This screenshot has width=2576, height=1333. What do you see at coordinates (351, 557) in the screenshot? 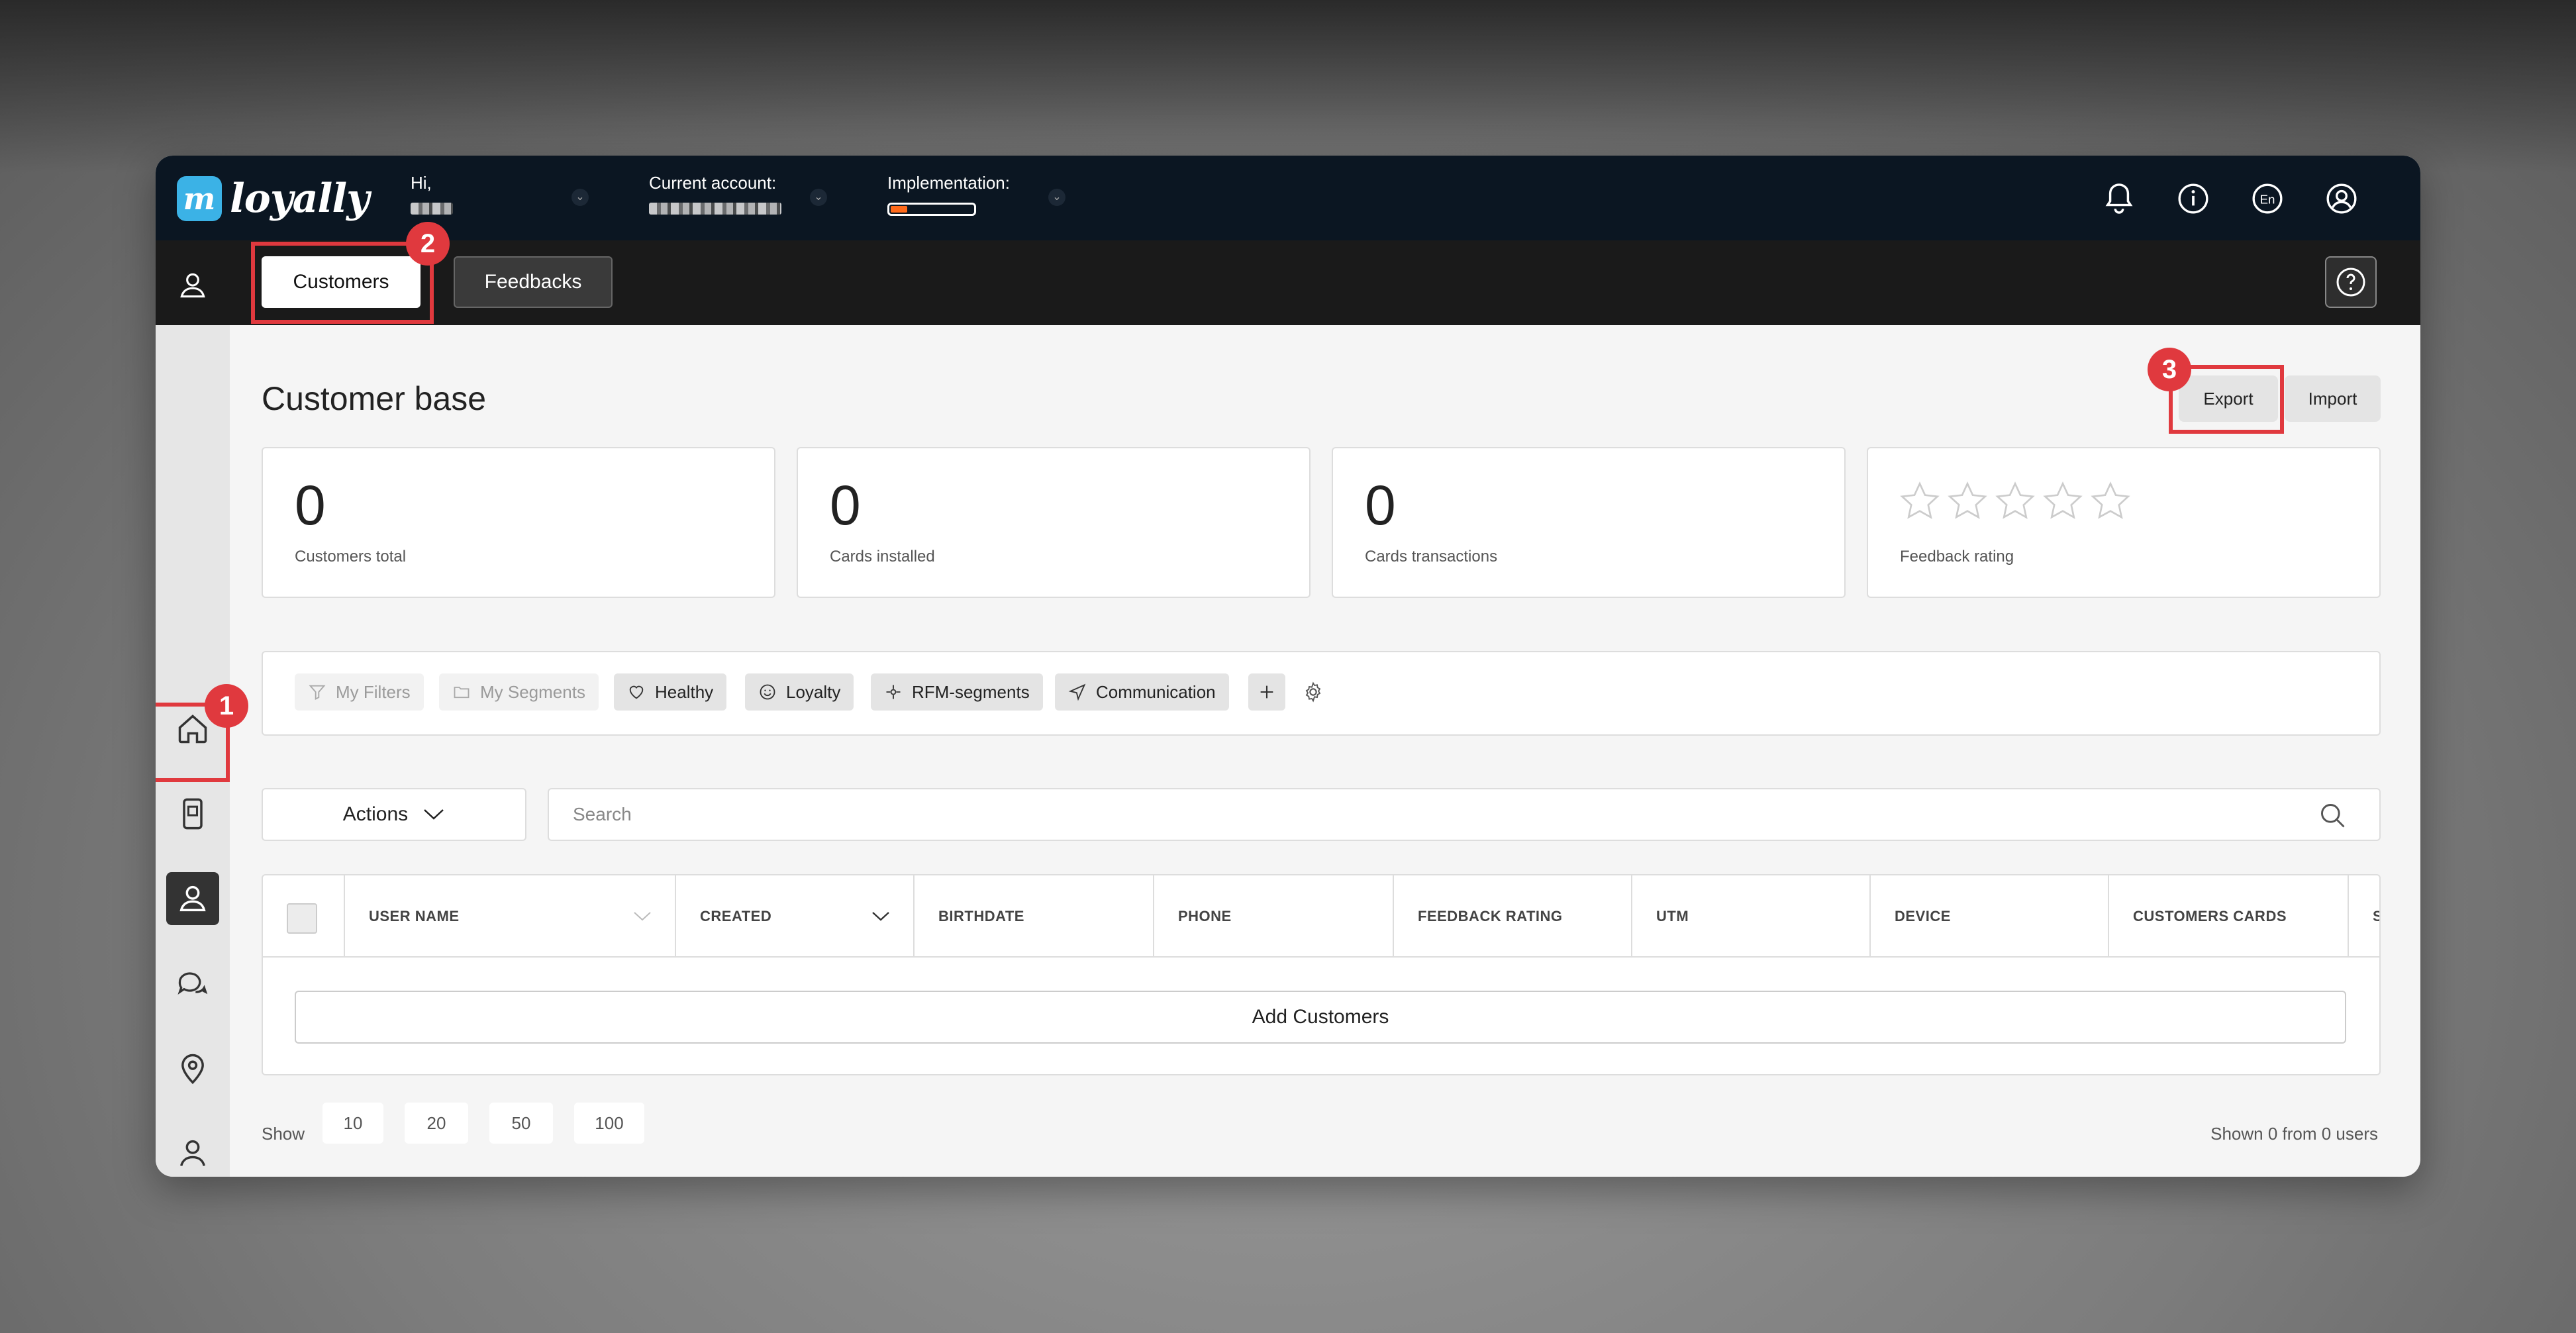
I see `stat-label: Customers total` at bounding box center [351, 557].